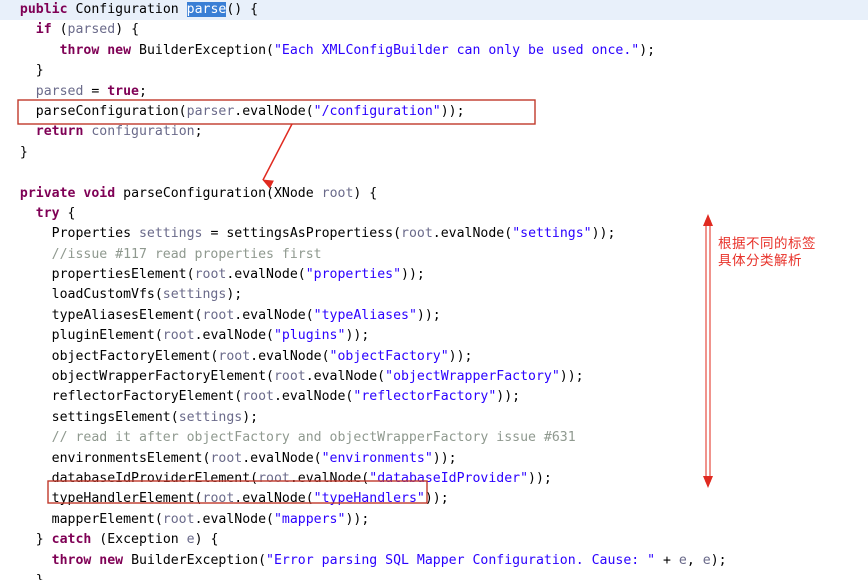 This screenshot has width=868, height=580. Describe the element at coordinates (309, 519) in the screenshot. I see `code-string: "mappers"` at that location.